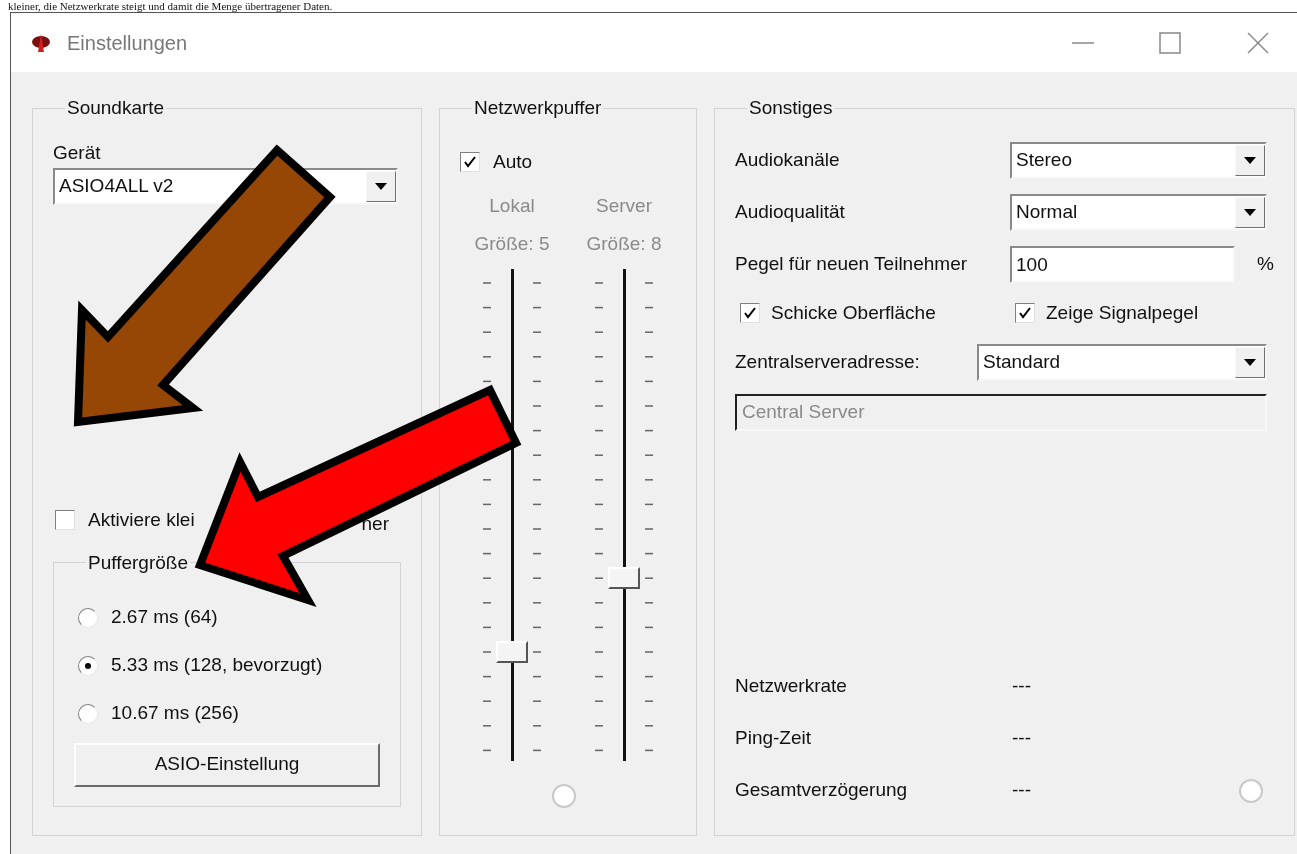 Image resolution: width=1297 pixels, height=854 pixels. I want to click on radio-label: 10.67 ms (256), so click(175, 713).